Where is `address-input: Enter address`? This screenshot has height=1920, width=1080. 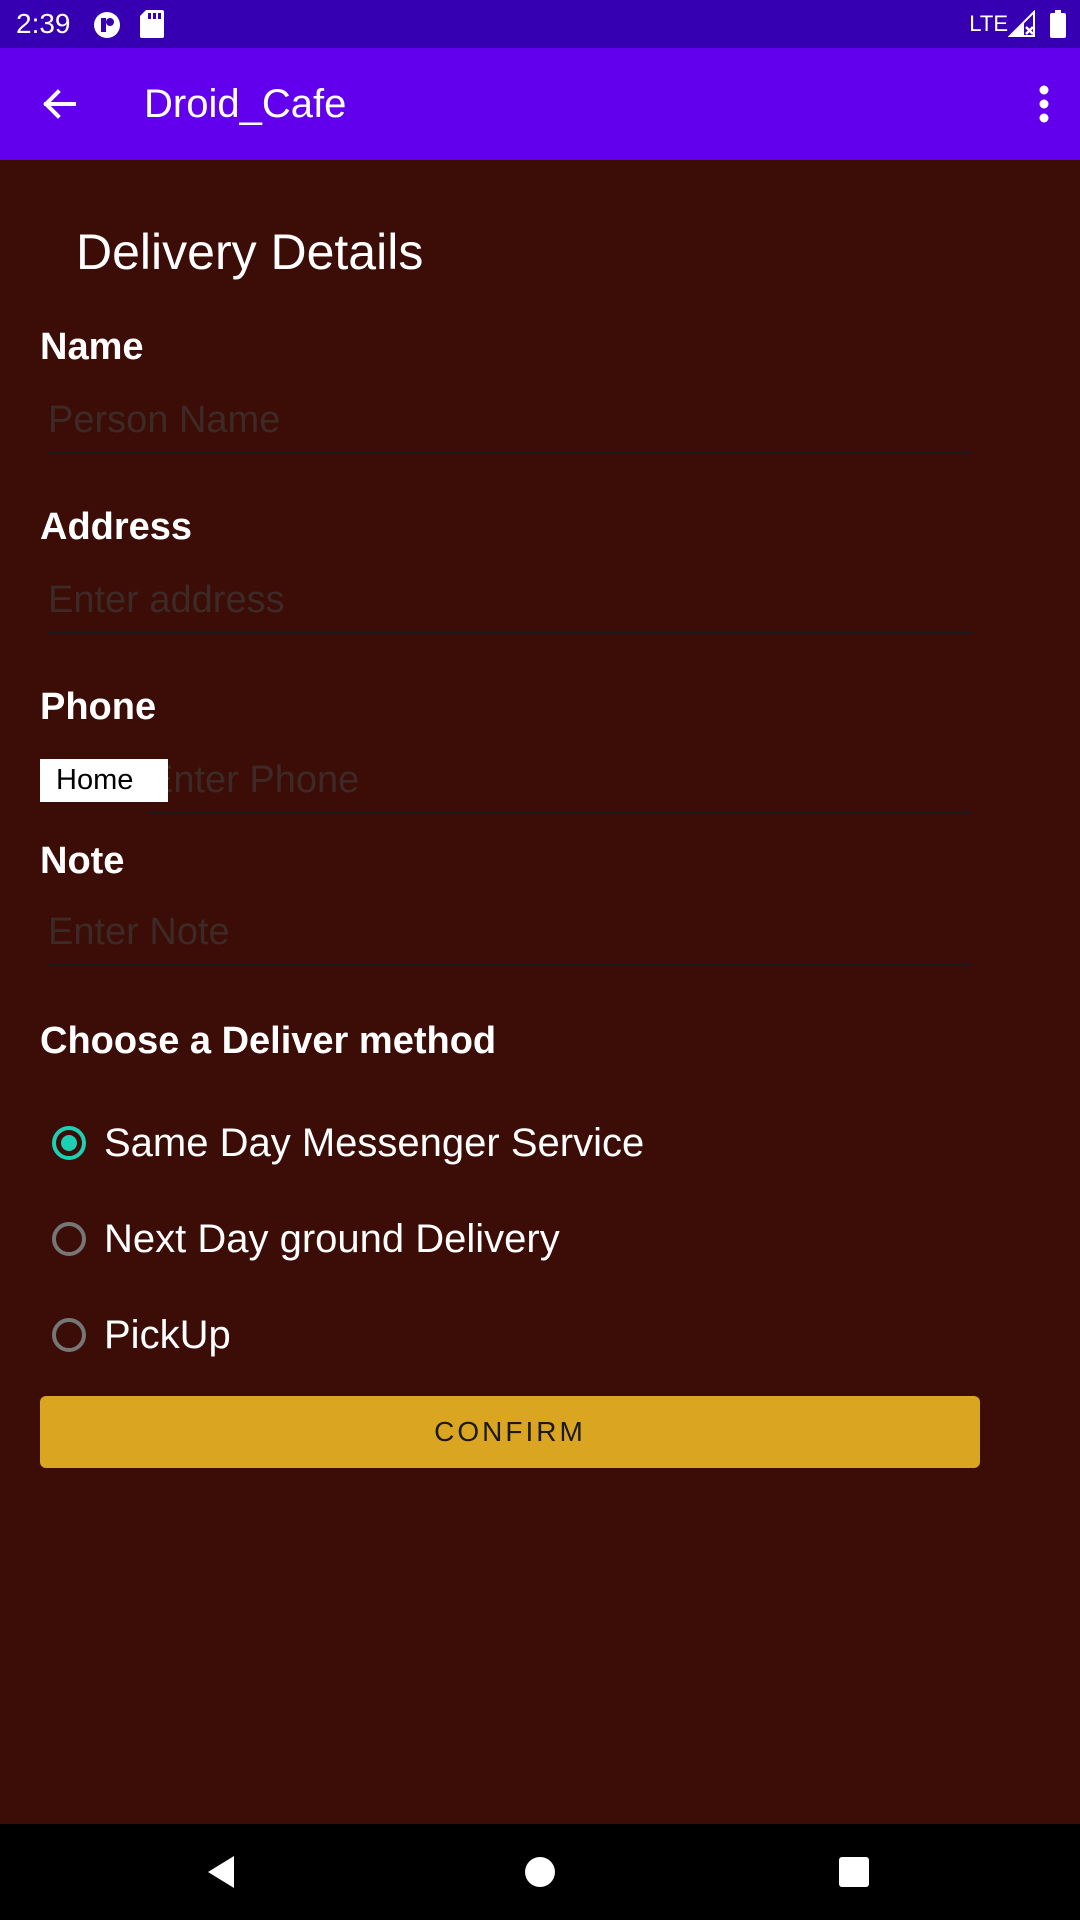
address-input: Enter address is located at coordinates (510, 601).